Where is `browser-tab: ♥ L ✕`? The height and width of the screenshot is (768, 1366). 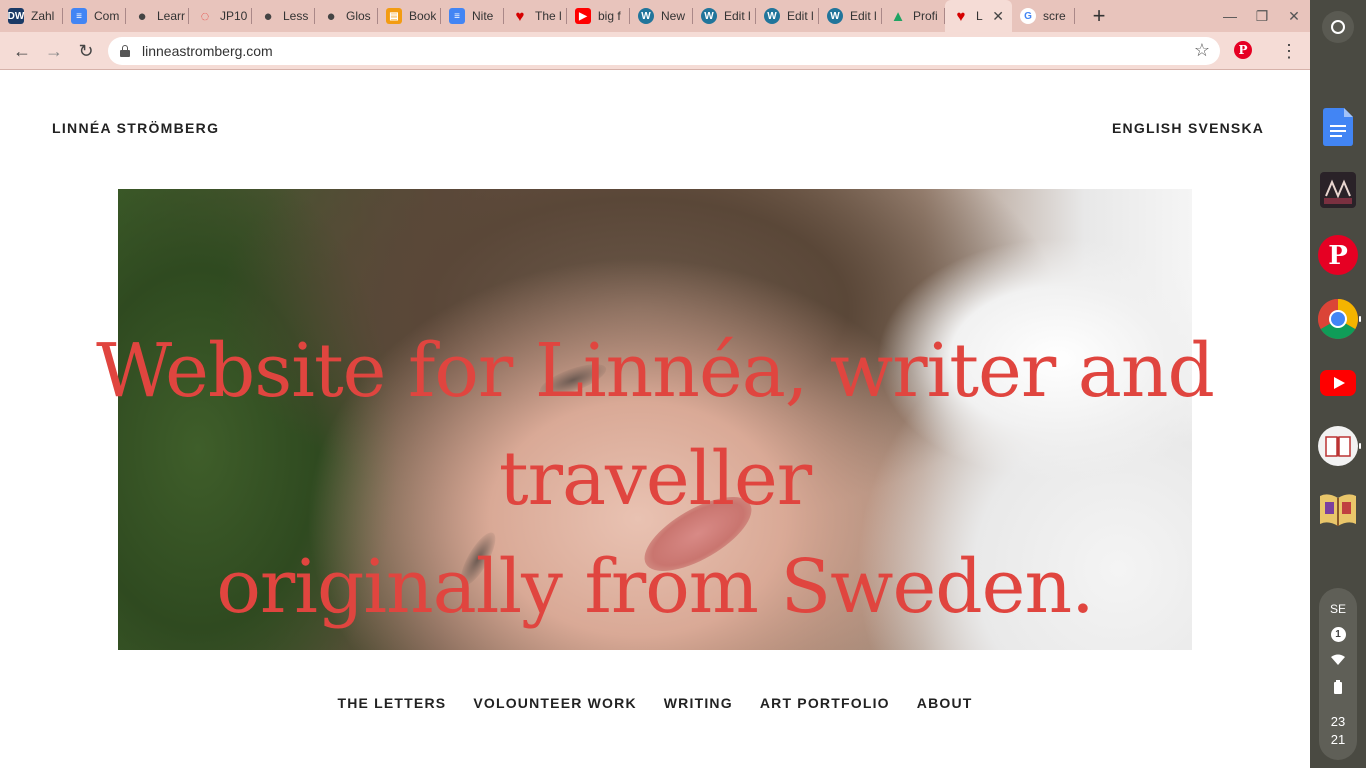
browser-tab: ♥ L ✕ is located at coordinates (978, 16).